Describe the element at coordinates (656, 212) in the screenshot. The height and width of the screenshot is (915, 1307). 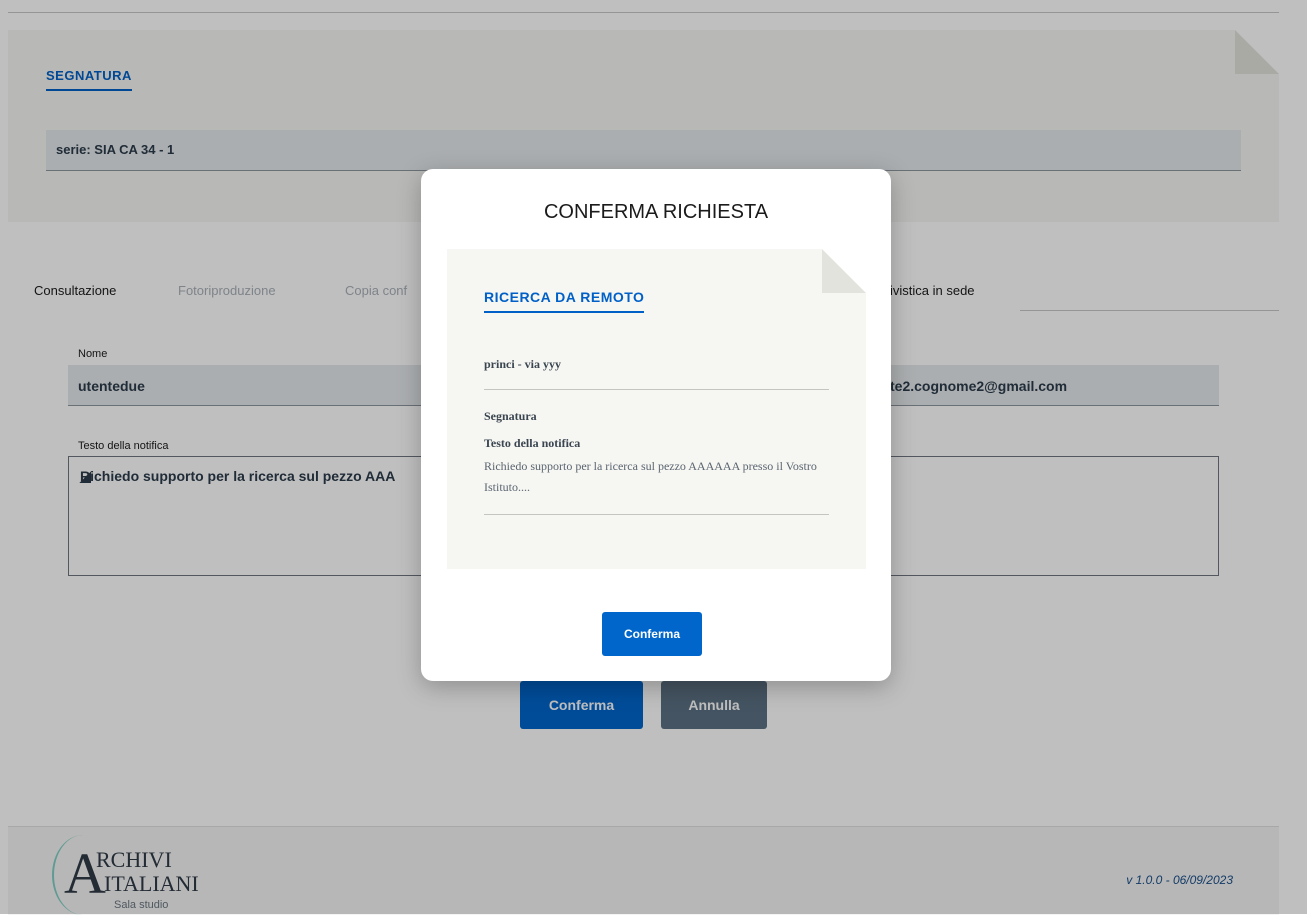
I see `modal-title: CONFERMA RICHIESTA` at that location.